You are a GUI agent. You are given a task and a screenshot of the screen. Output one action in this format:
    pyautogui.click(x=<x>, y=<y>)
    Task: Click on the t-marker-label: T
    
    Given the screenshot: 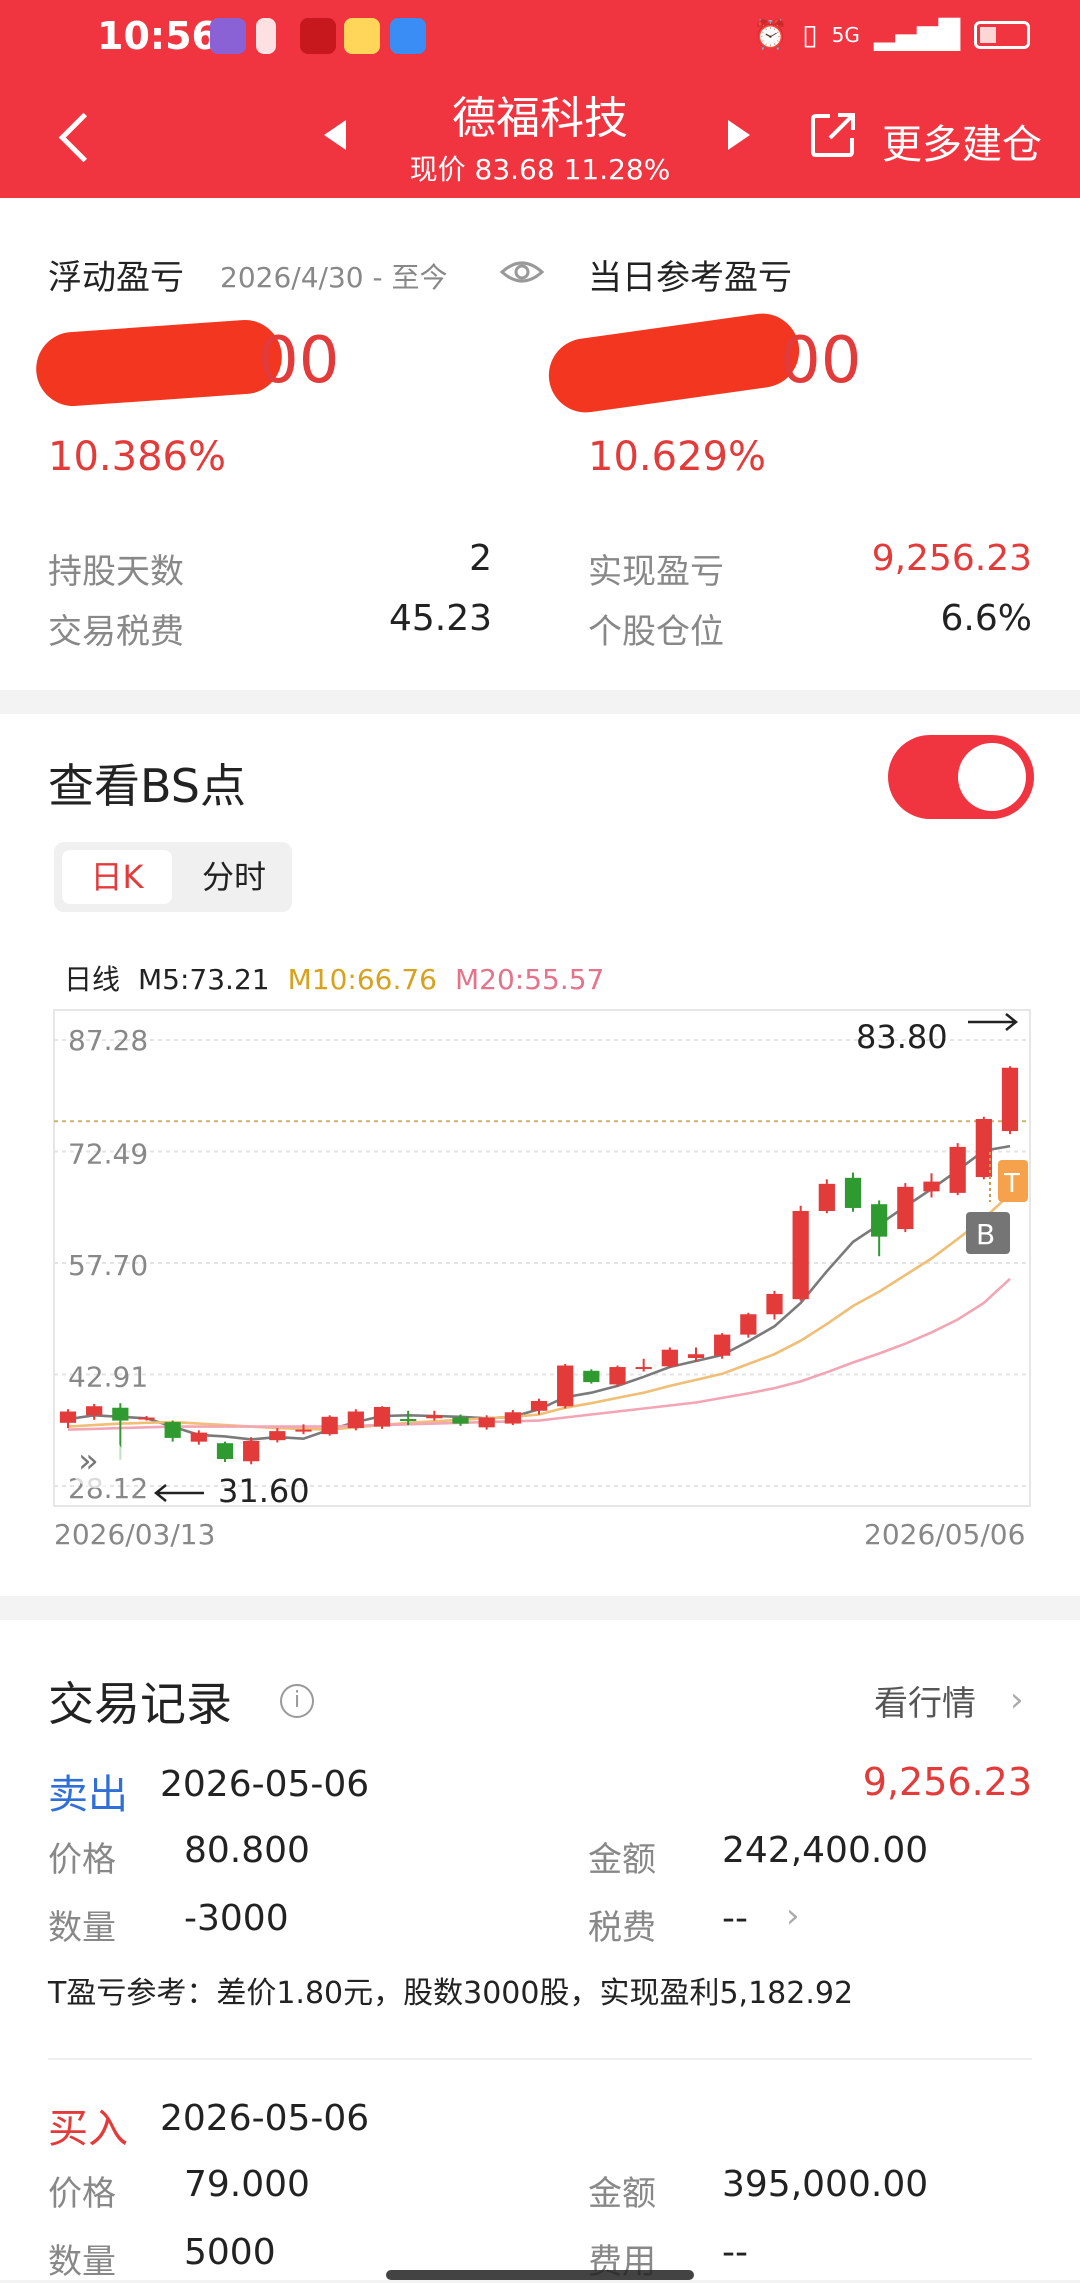 What is the action you would take?
    pyautogui.click(x=1011, y=1184)
    